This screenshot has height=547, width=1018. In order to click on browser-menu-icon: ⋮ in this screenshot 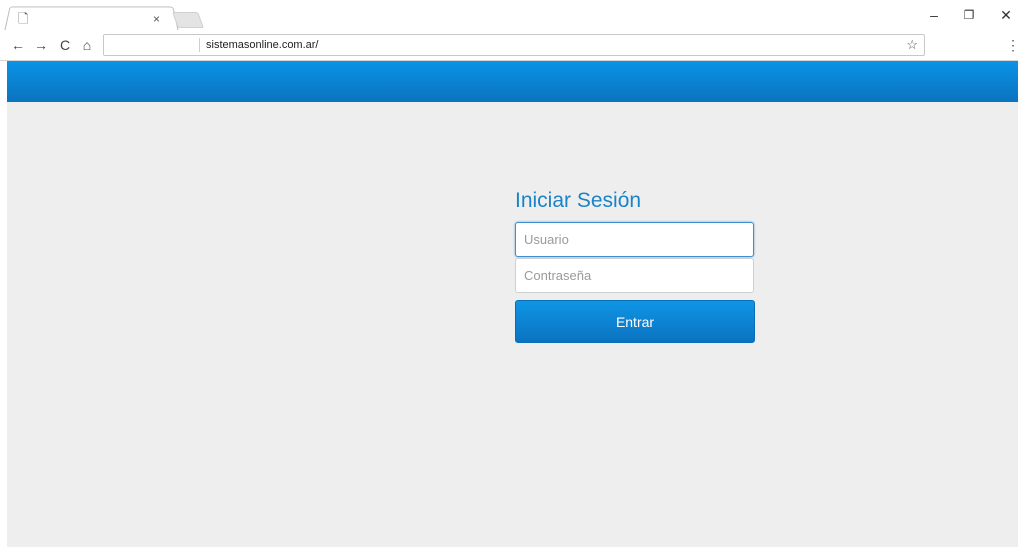, I will do `click(1012, 45)`.